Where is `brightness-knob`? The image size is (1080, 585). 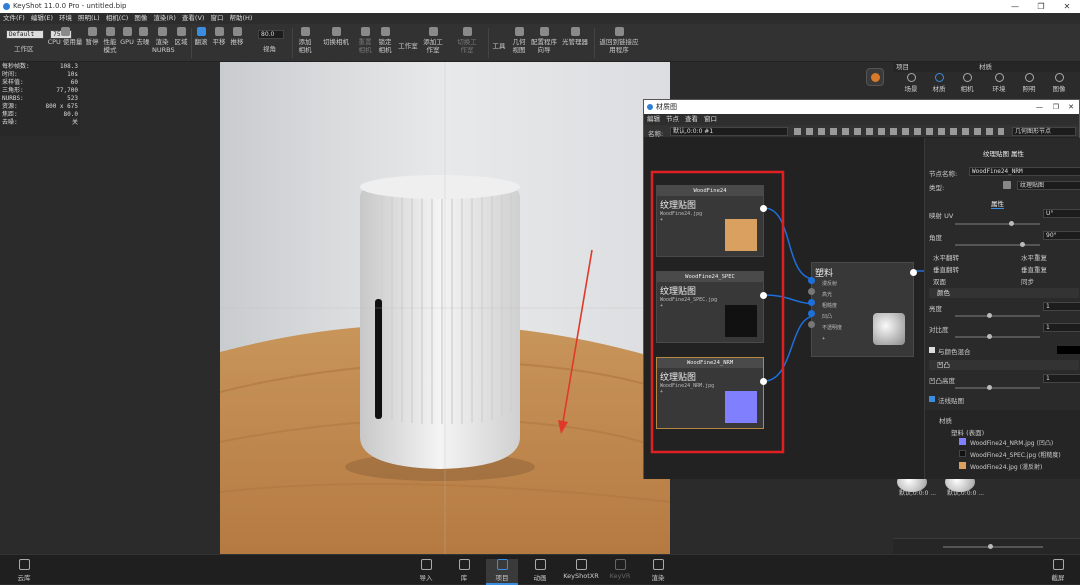
brightness-knob is located at coordinates (989, 315).